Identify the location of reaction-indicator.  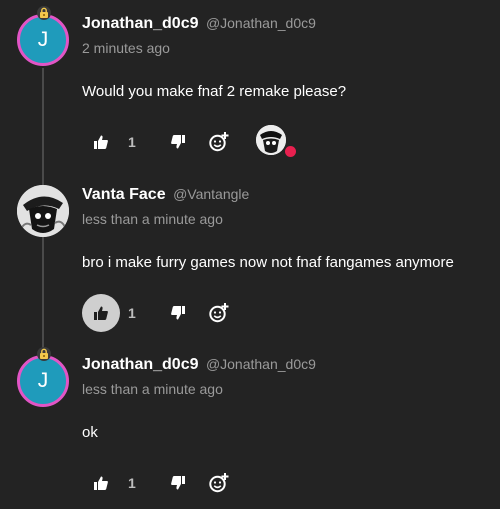
(290, 151).